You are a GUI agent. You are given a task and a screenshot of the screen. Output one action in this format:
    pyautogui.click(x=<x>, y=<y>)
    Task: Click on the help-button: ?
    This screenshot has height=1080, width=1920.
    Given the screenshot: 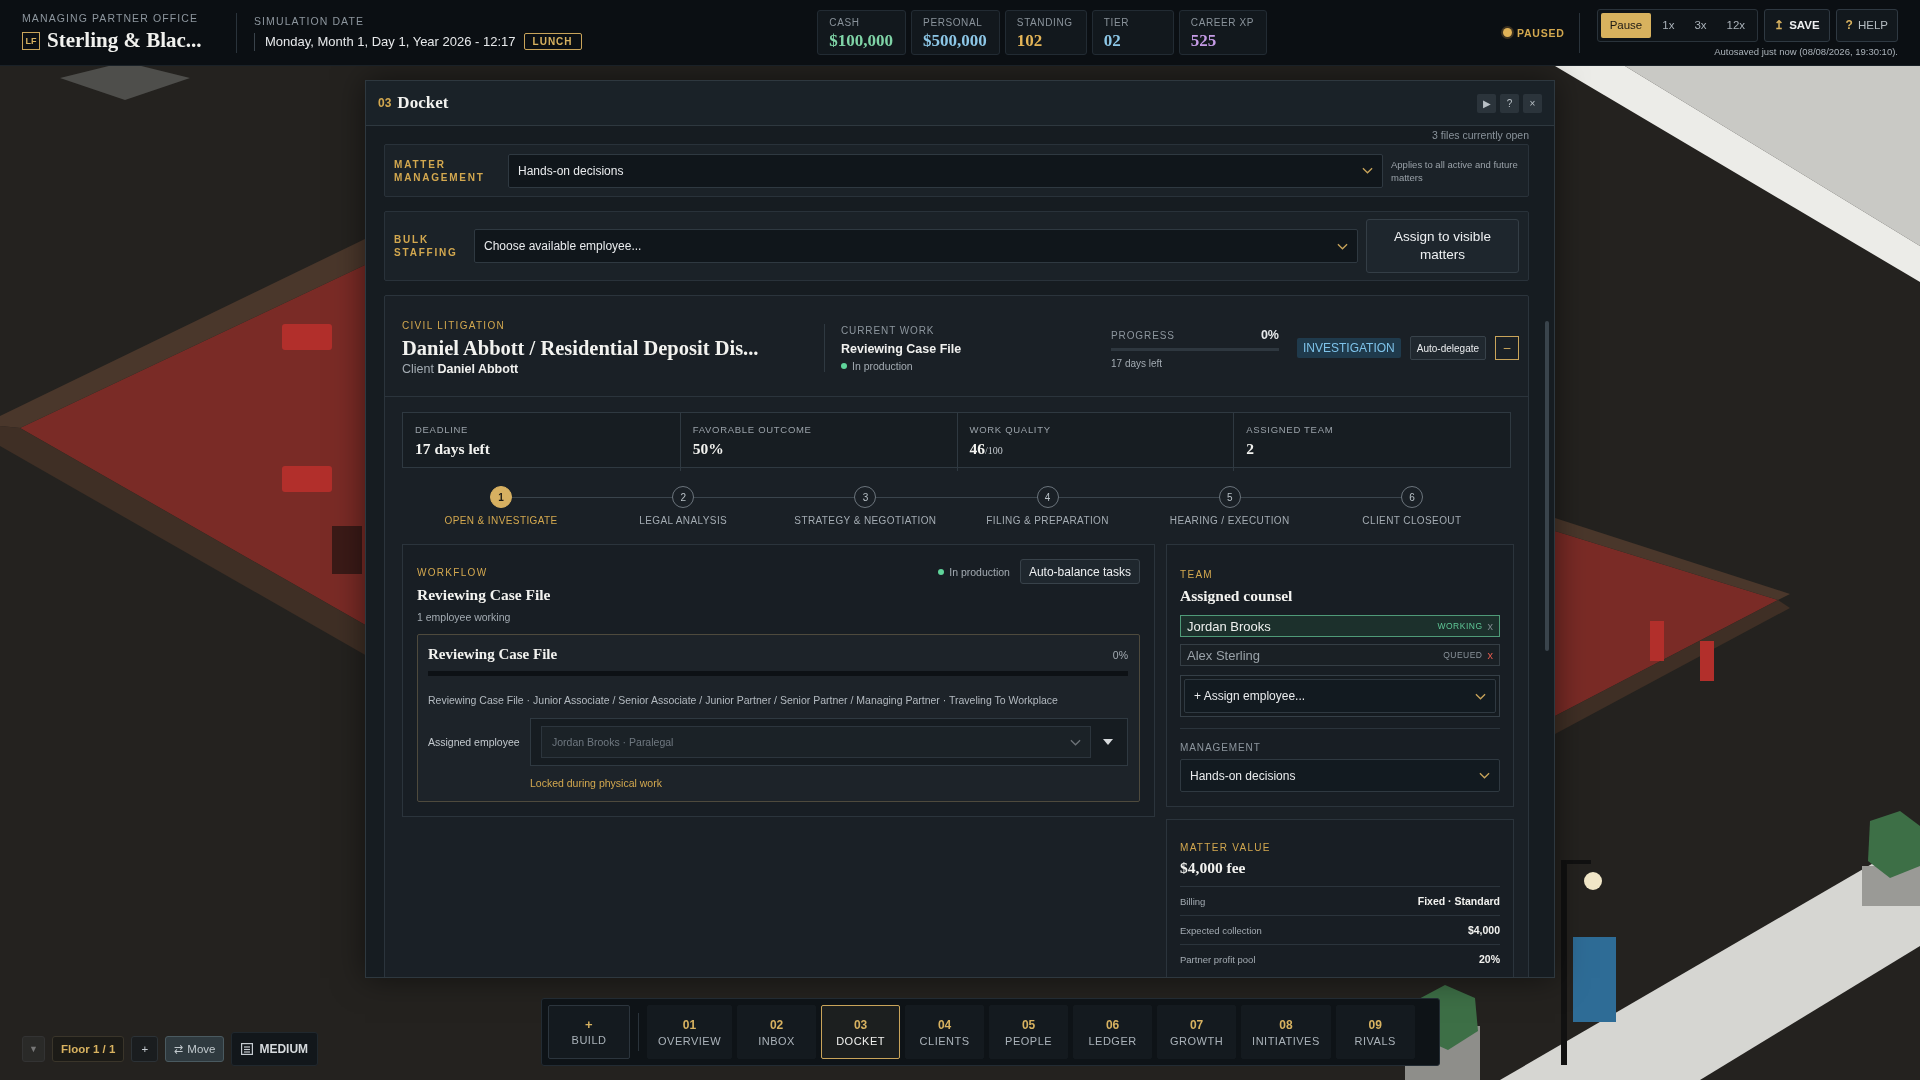 What is the action you would take?
    pyautogui.click(x=1509, y=103)
    